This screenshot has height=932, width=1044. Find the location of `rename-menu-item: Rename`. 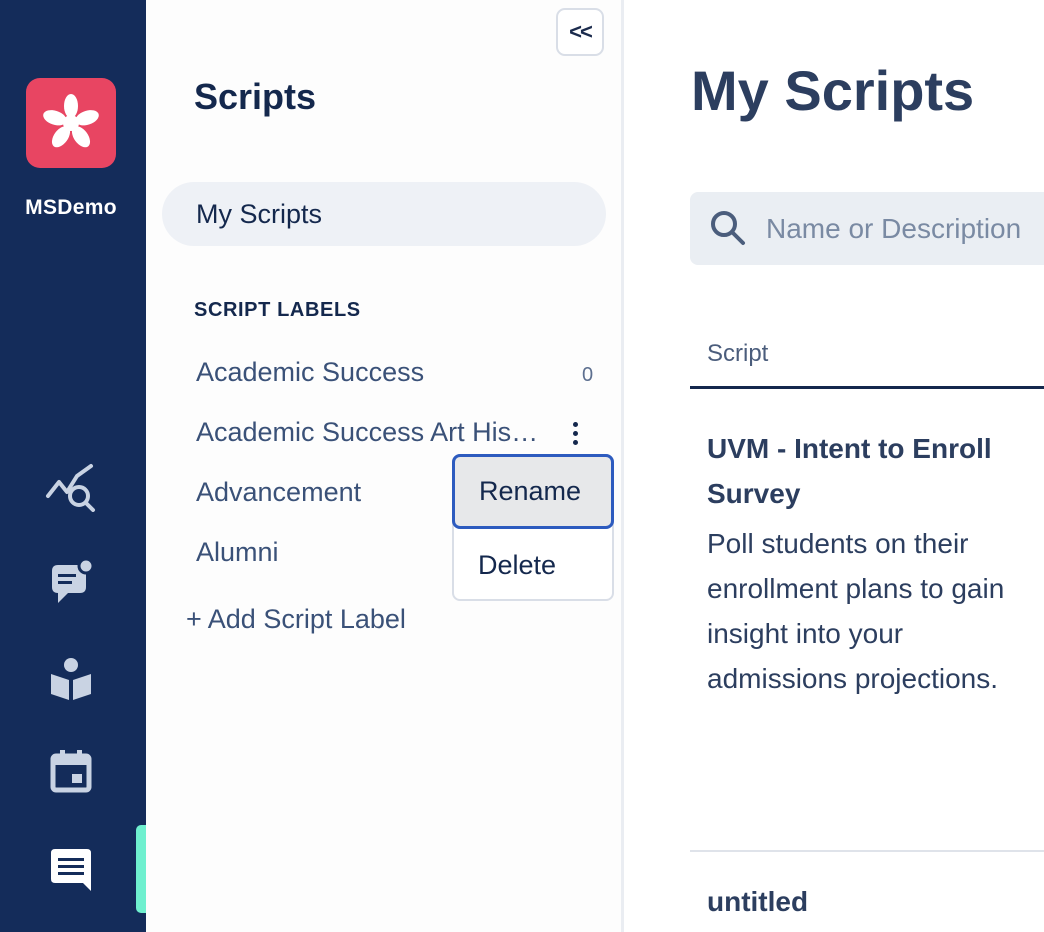

rename-menu-item: Rename is located at coordinates (533, 491).